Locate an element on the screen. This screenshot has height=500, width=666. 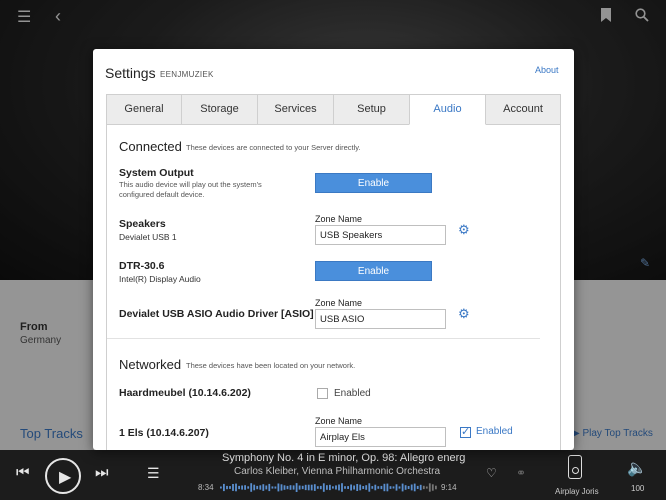
play-icon: ▶ is located at coordinates (65, 477).